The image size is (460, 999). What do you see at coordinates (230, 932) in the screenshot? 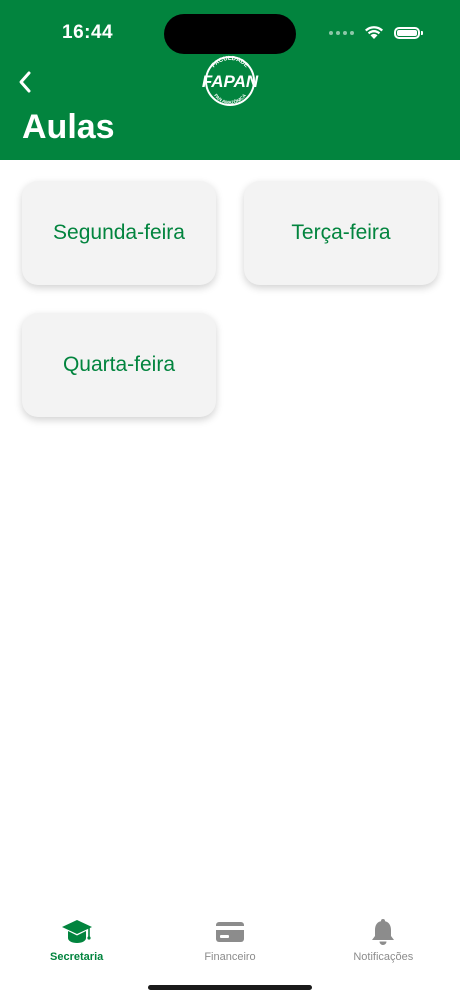
I see `credit-card-icon` at bounding box center [230, 932].